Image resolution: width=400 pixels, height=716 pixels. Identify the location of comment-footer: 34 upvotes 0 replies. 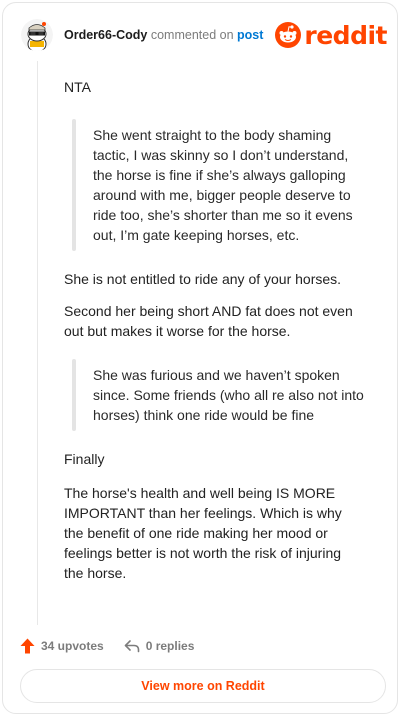
(107, 646).